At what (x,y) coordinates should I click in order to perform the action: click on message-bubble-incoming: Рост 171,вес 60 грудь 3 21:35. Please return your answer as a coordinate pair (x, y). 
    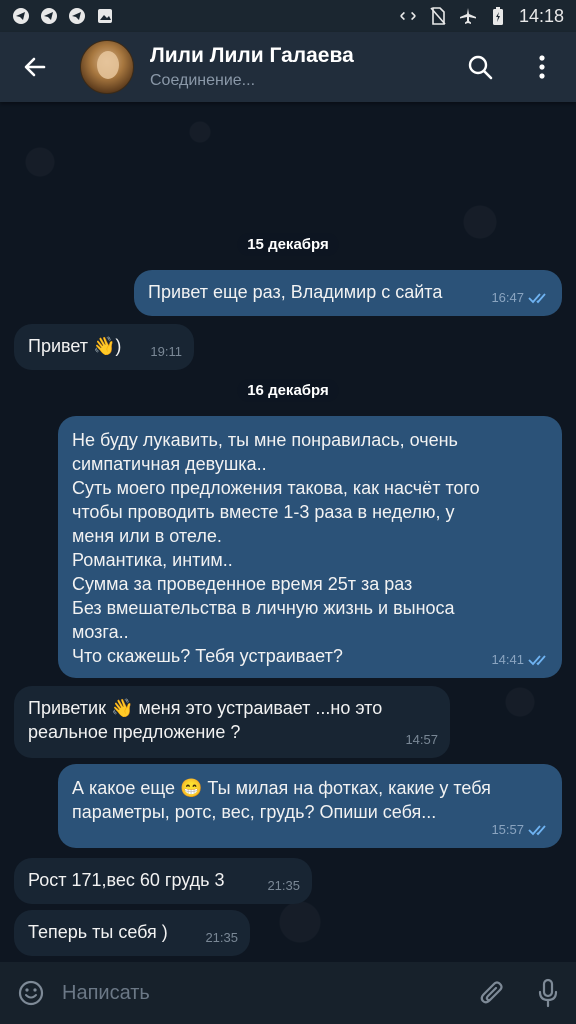
    Looking at the image, I should click on (163, 881).